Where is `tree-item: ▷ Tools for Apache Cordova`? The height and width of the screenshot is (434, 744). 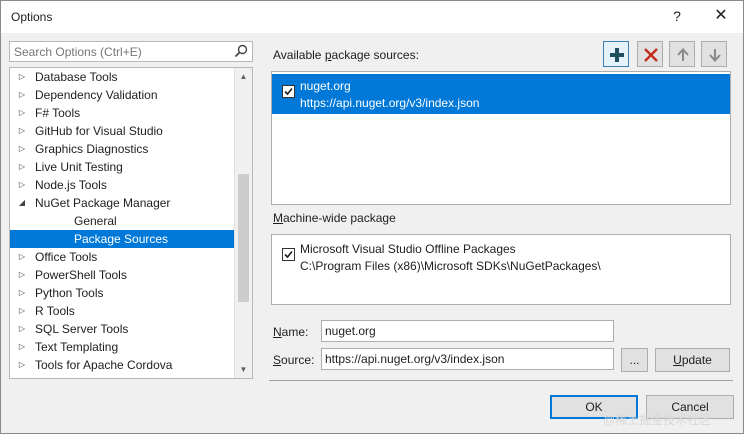 tree-item: ▷ Tools for Apache Cordova is located at coordinates (122, 365).